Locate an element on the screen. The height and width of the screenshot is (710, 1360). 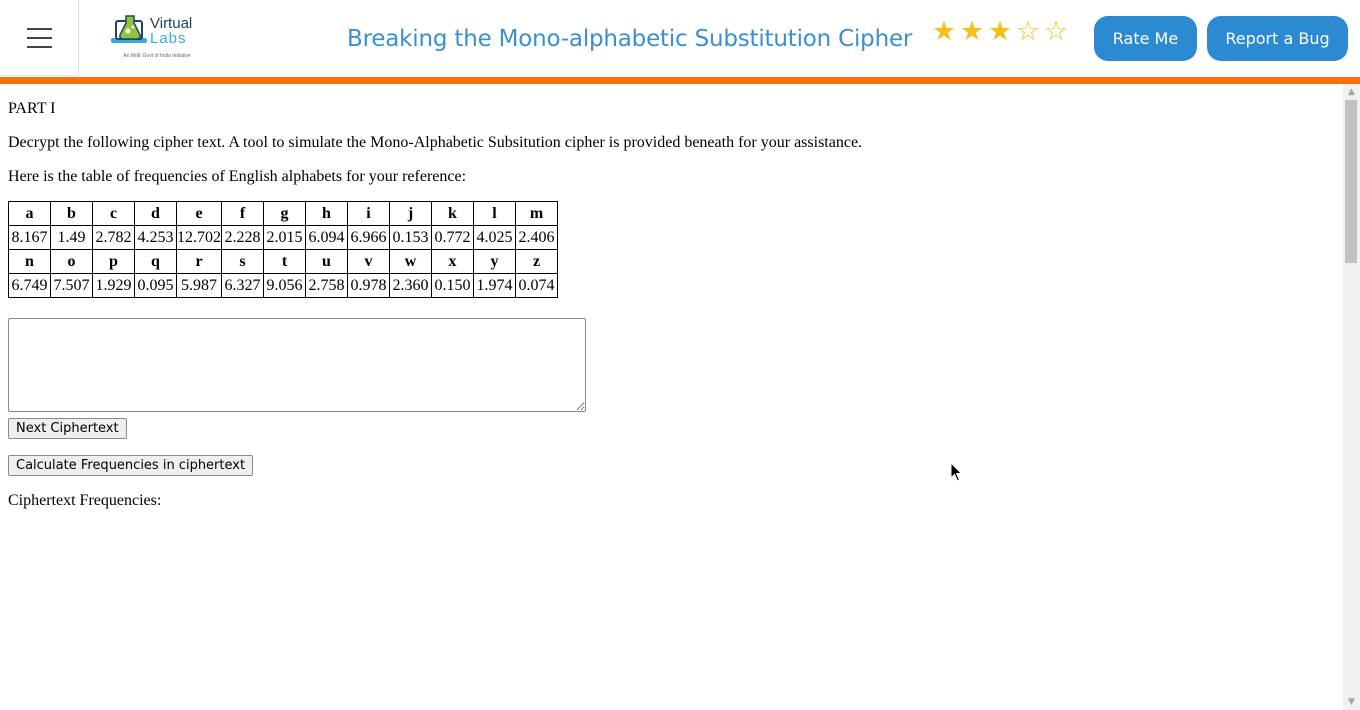
frequency-cell: 0.772 is located at coordinates (452, 237).